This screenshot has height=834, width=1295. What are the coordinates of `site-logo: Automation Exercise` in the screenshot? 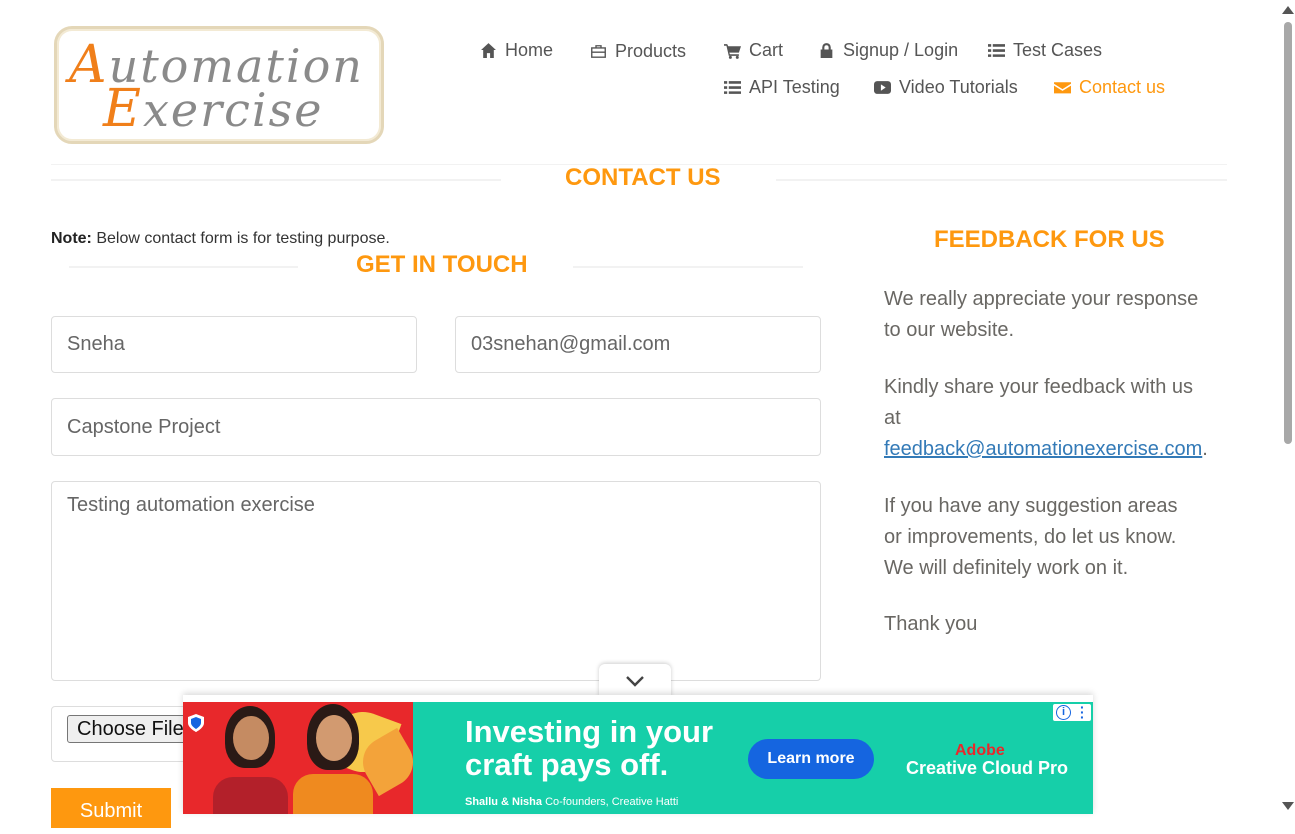 It's located at (219, 85).